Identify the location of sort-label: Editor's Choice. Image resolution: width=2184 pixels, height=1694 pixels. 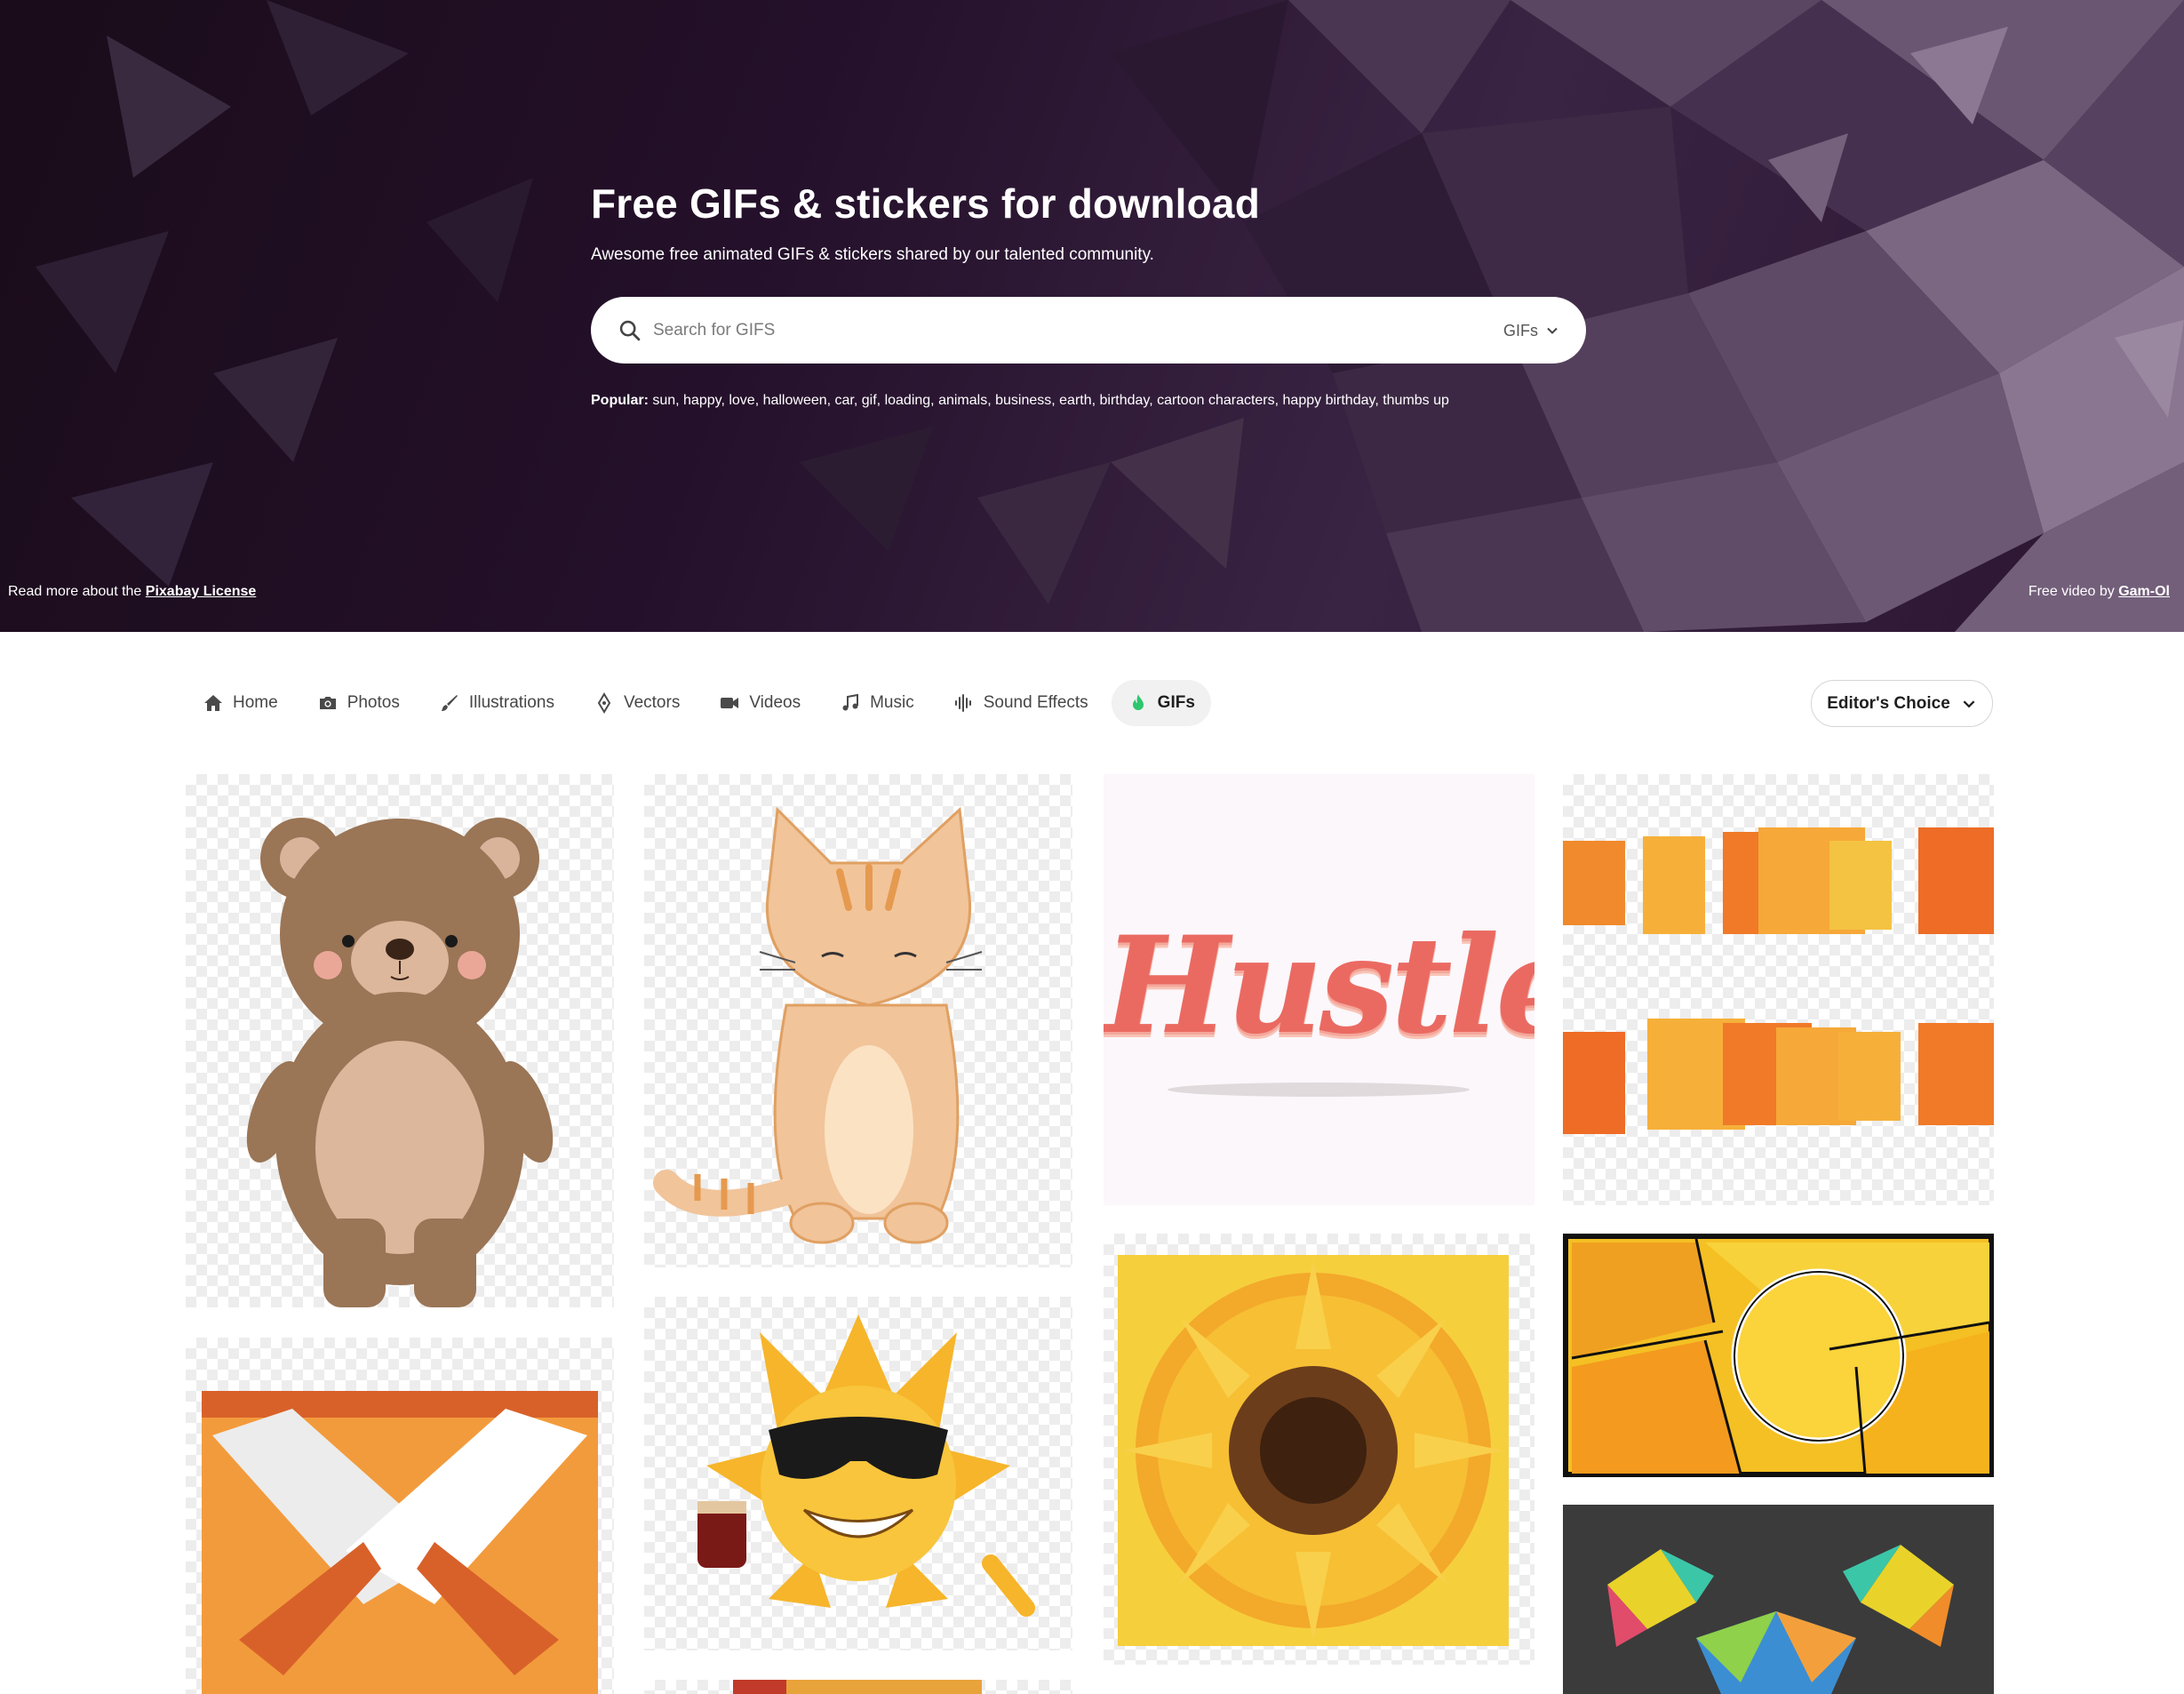
(1889, 703).